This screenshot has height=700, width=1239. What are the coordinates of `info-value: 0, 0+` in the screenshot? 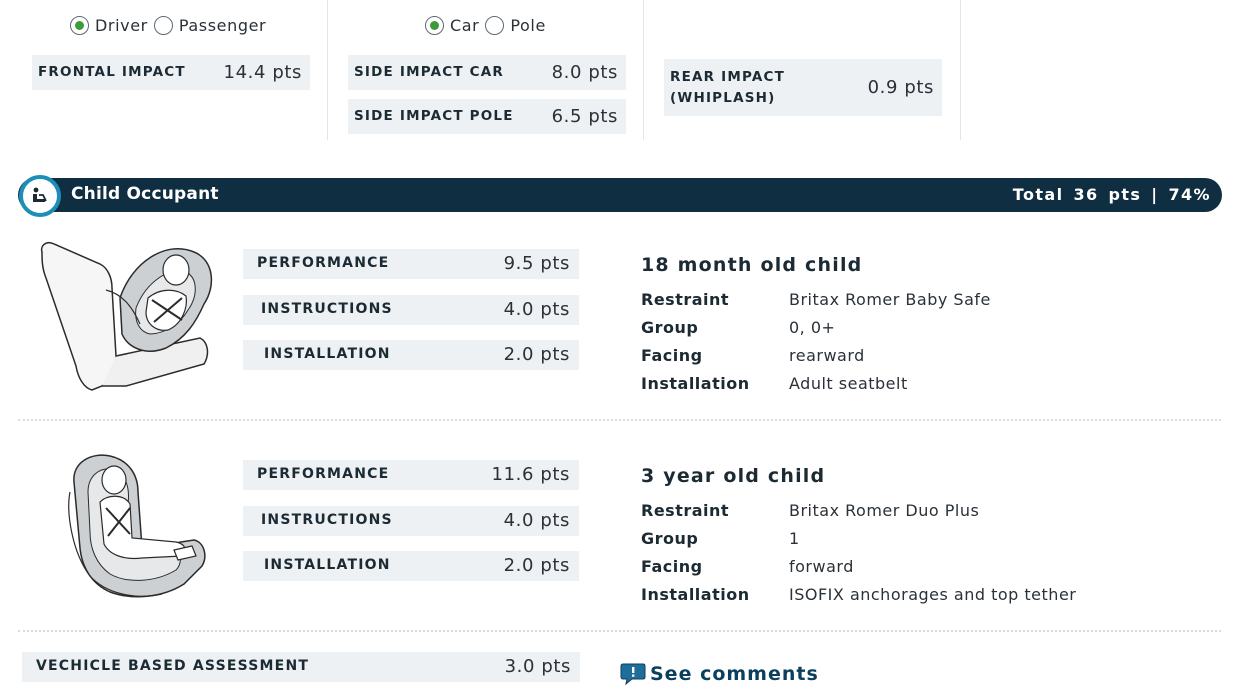 It's located at (812, 327).